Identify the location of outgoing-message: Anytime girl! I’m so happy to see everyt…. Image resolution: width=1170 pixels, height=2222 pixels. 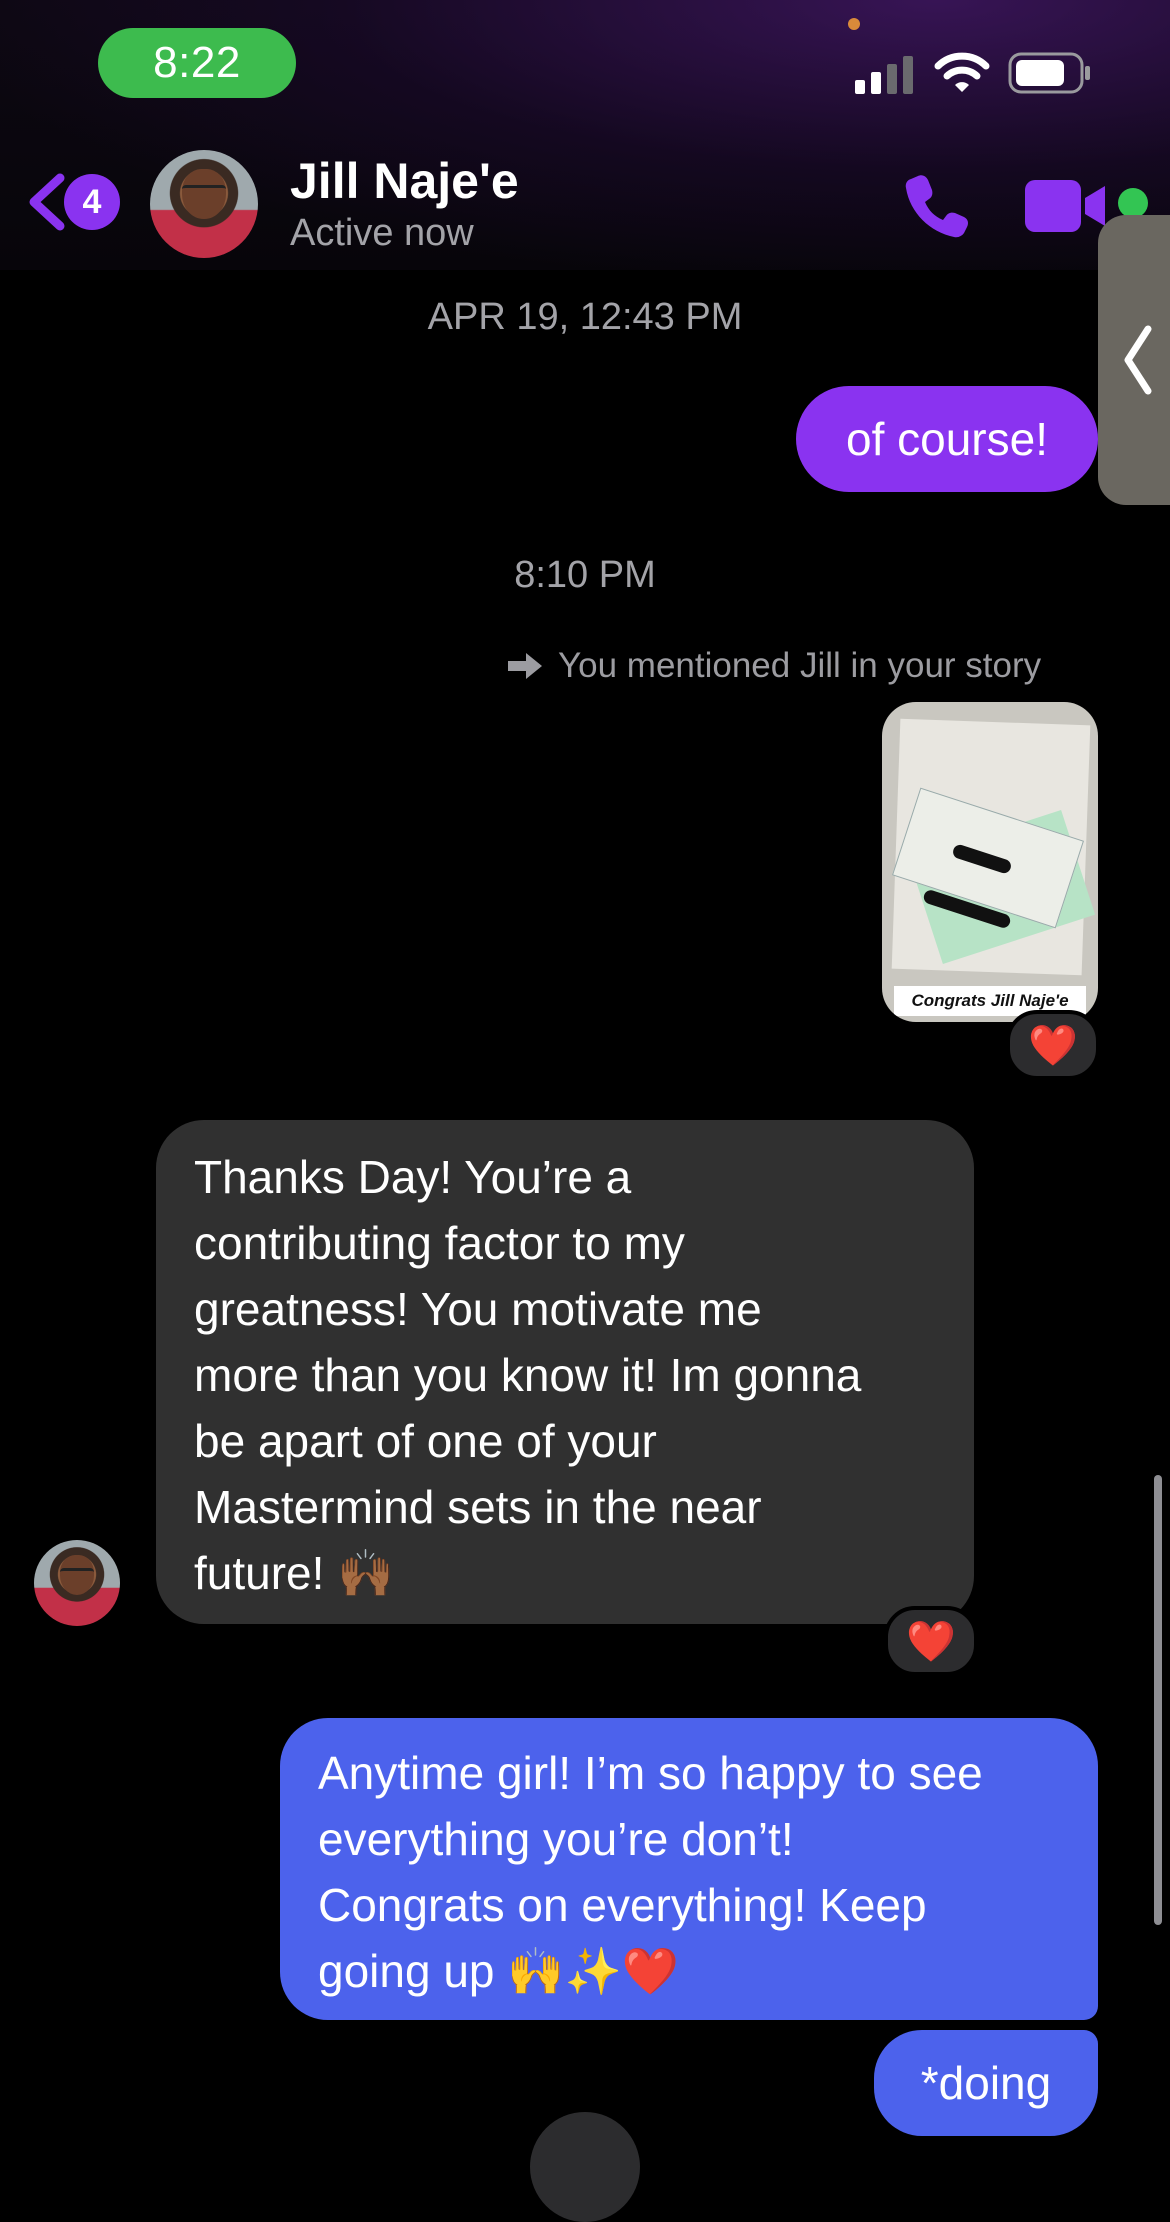
(689, 1869).